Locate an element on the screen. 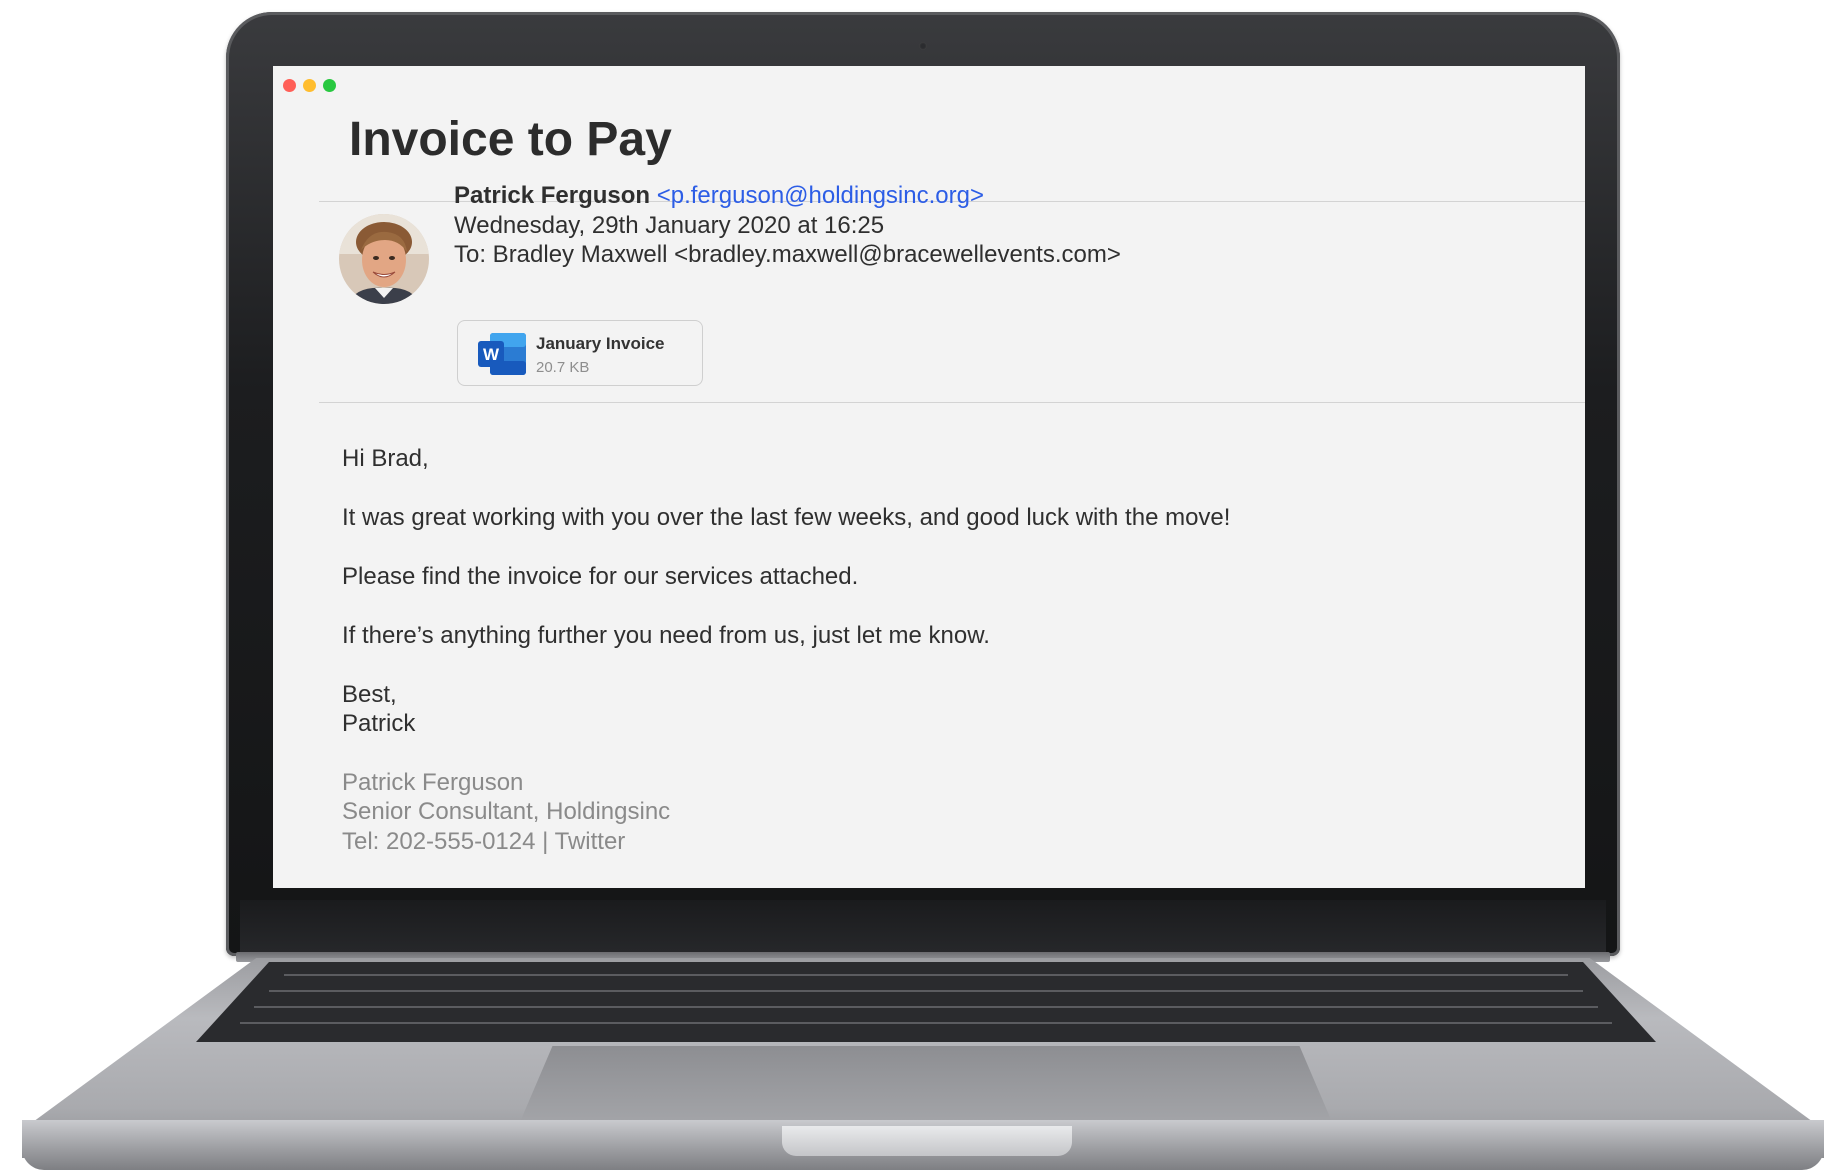 Image resolution: width=1824 pixels, height=1175 pixels. body-sign-name: Patrick is located at coordinates (379, 723).